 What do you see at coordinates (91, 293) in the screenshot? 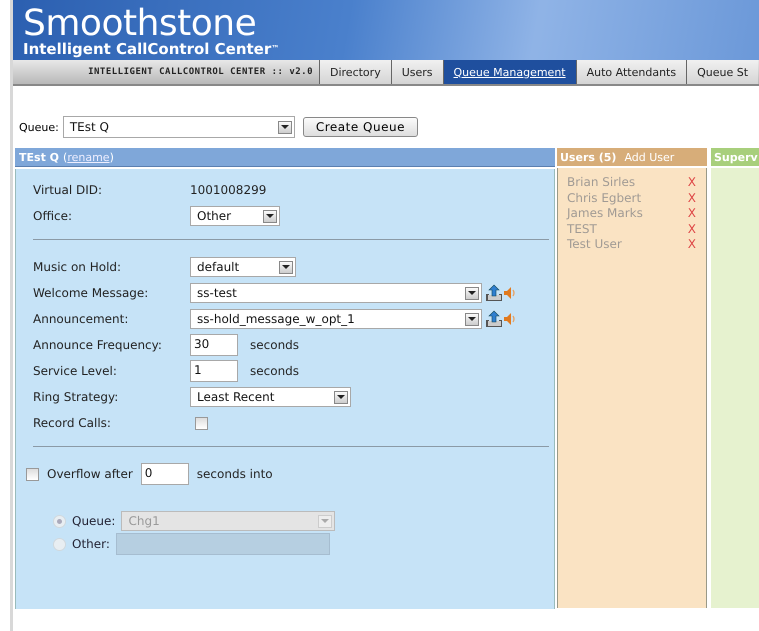
I see `field-label: Welcome Message:` at bounding box center [91, 293].